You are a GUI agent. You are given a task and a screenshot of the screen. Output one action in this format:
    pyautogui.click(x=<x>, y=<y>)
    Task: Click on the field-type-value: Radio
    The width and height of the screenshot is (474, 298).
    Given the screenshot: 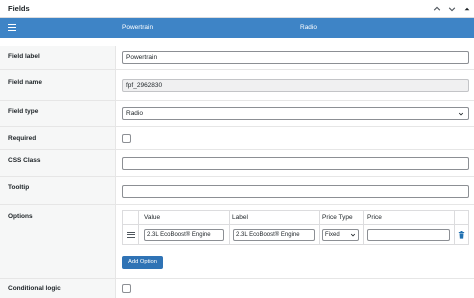 What is the action you would take?
    pyautogui.click(x=134, y=113)
    